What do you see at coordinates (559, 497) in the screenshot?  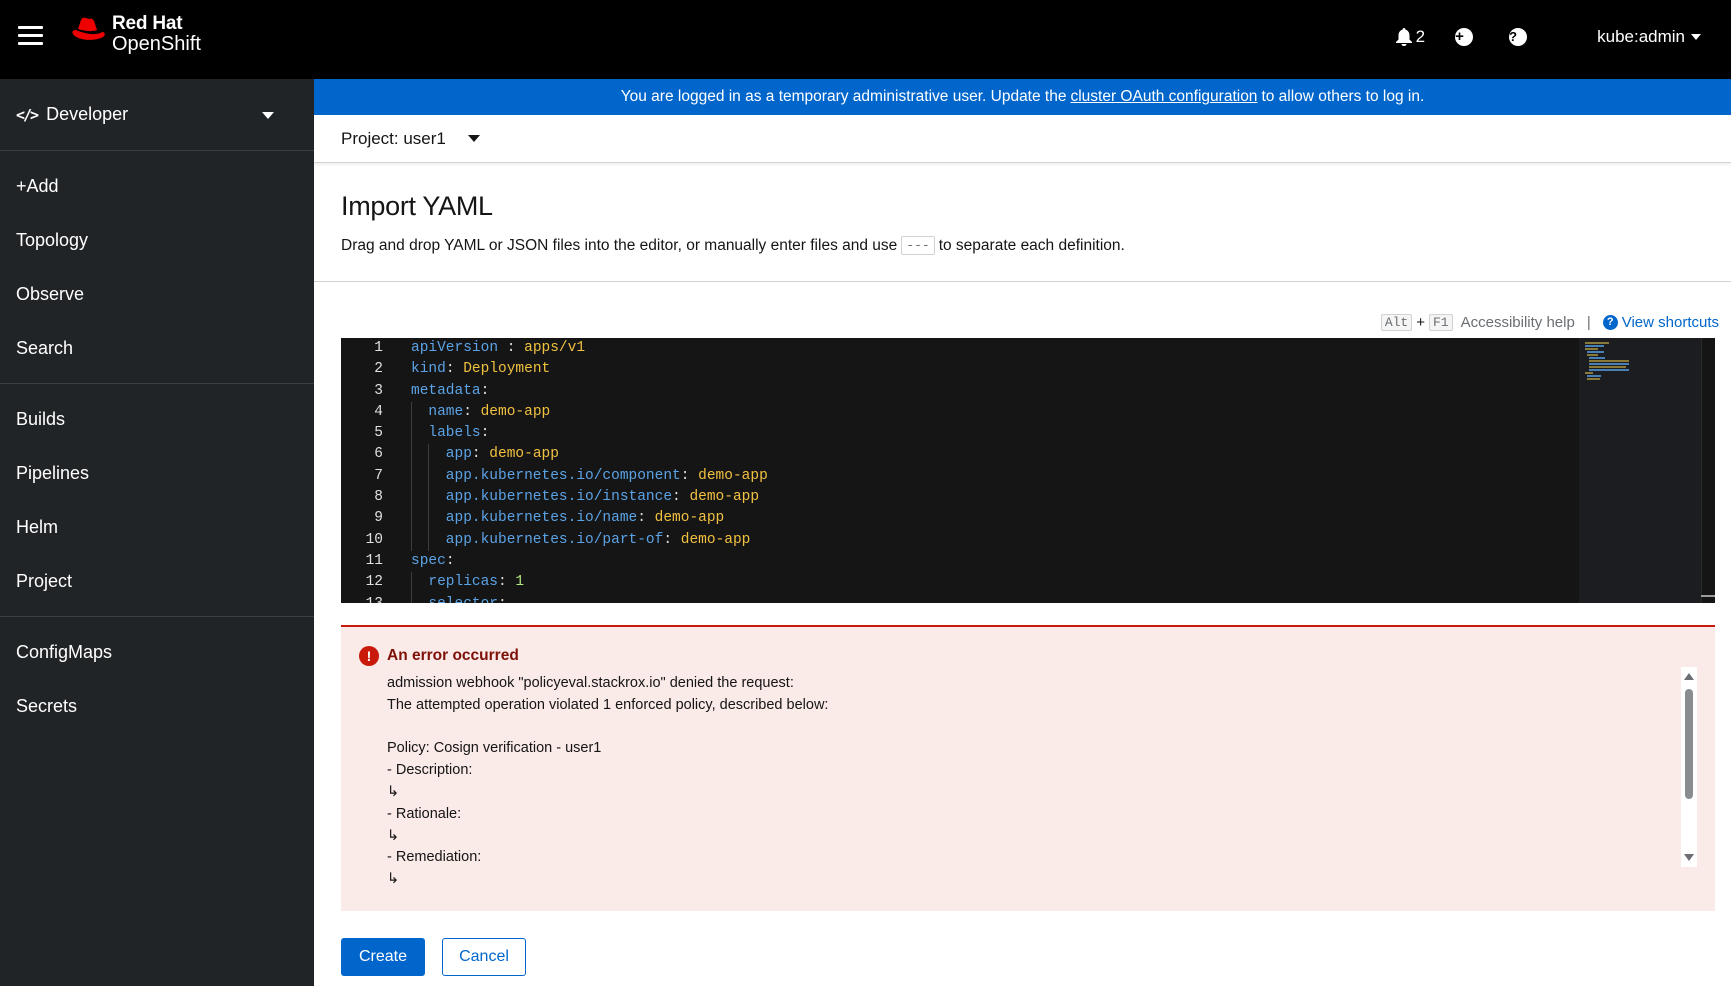 I see `yaml-key: app.kubernetes.io/instance` at bounding box center [559, 497].